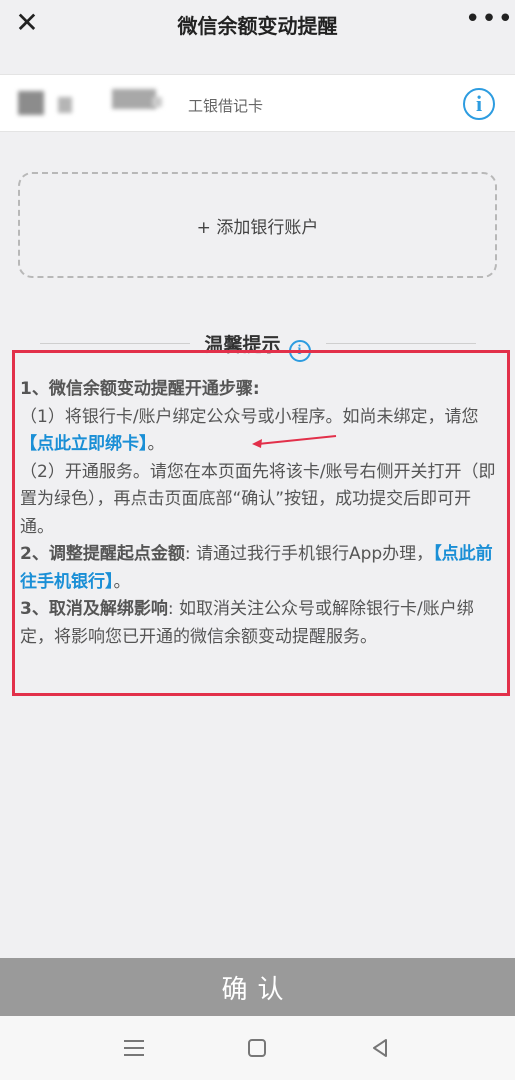  What do you see at coordinates (309, 554) in the screenshot?
I see `tips-section-2-text: : 请通过我行手机银行App办理，` at bounding box center [309, 554].